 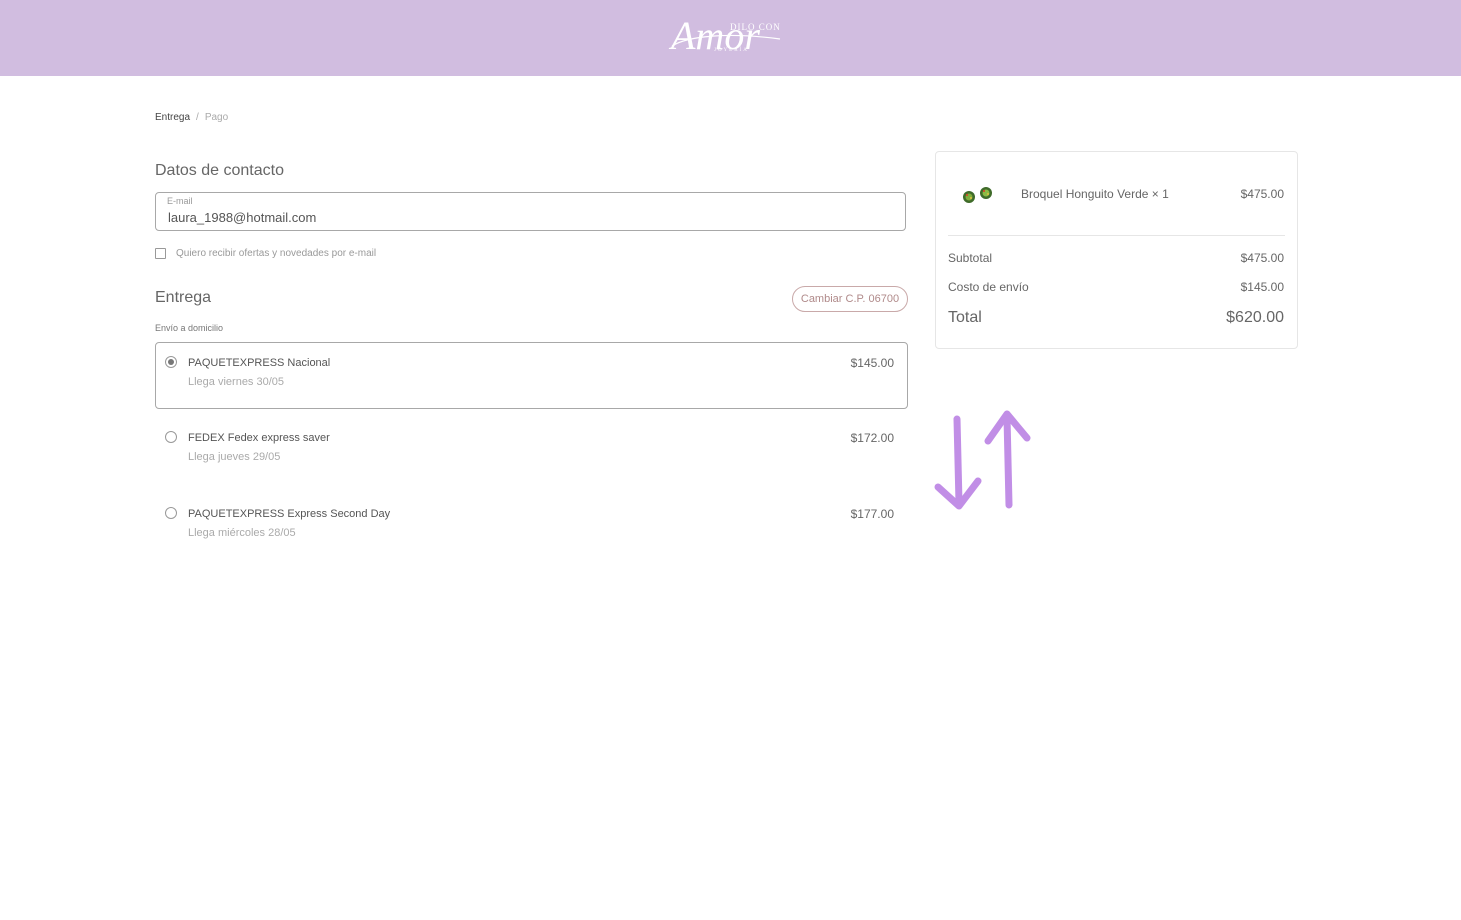 What do you see at coordinates (183, 297) in the screenshot?
I see `delivery-section-title: Entrega` at bounding box center [183, 297].